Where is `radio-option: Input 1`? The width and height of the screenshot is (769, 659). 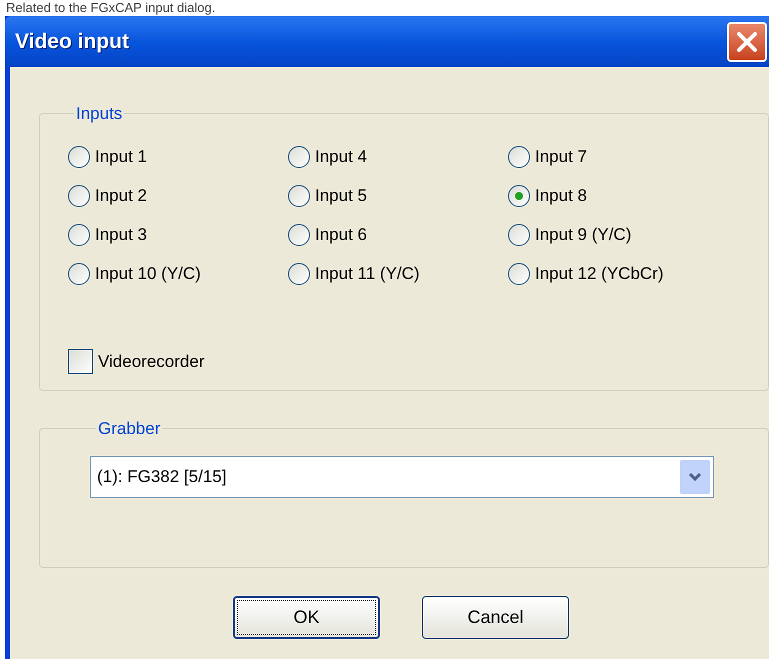 radio-option: Input 1 is located at coordinates (178, 157).